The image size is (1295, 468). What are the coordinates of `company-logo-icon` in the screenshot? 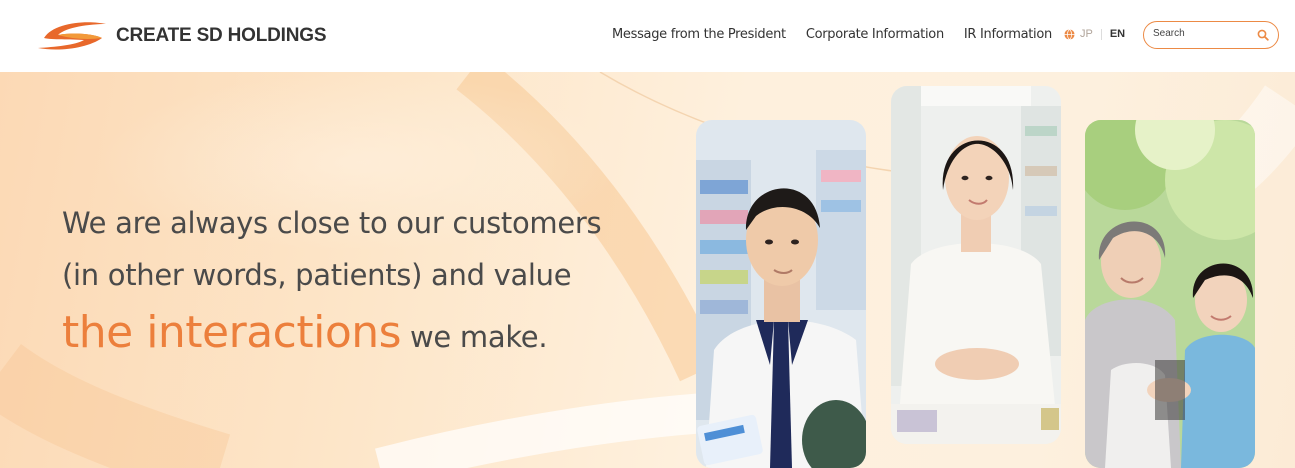 It's located at (72, 36).